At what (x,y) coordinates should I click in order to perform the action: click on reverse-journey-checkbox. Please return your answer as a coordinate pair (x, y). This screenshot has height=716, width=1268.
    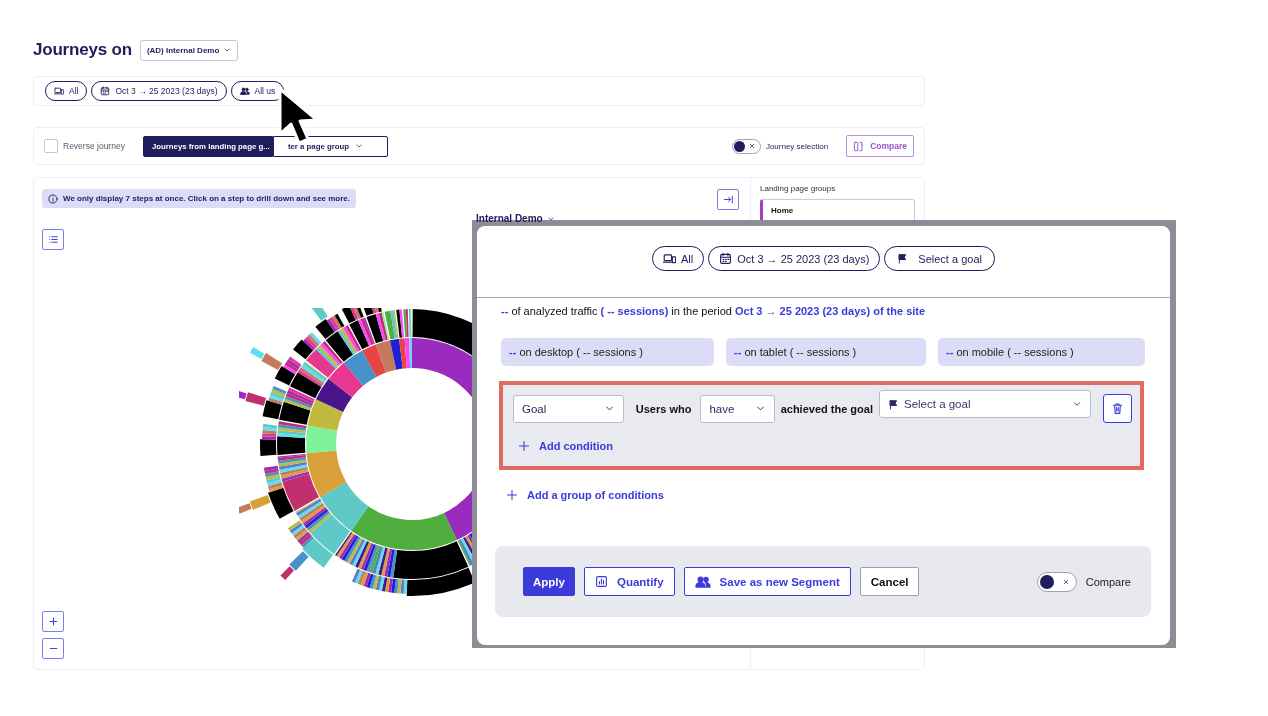
    Looking at the image, I should click on (51, 146).